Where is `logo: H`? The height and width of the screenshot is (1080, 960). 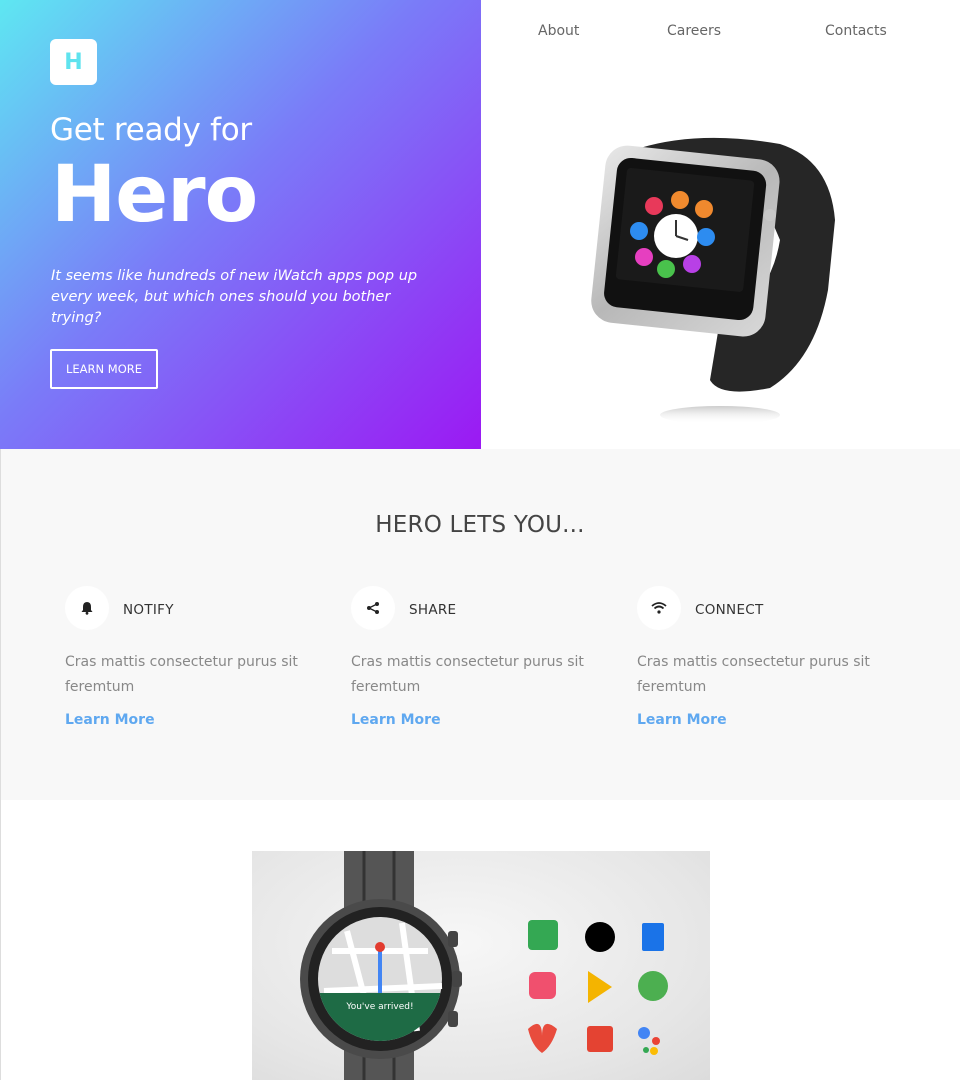
logo: H is located at coordinates (73, 62).